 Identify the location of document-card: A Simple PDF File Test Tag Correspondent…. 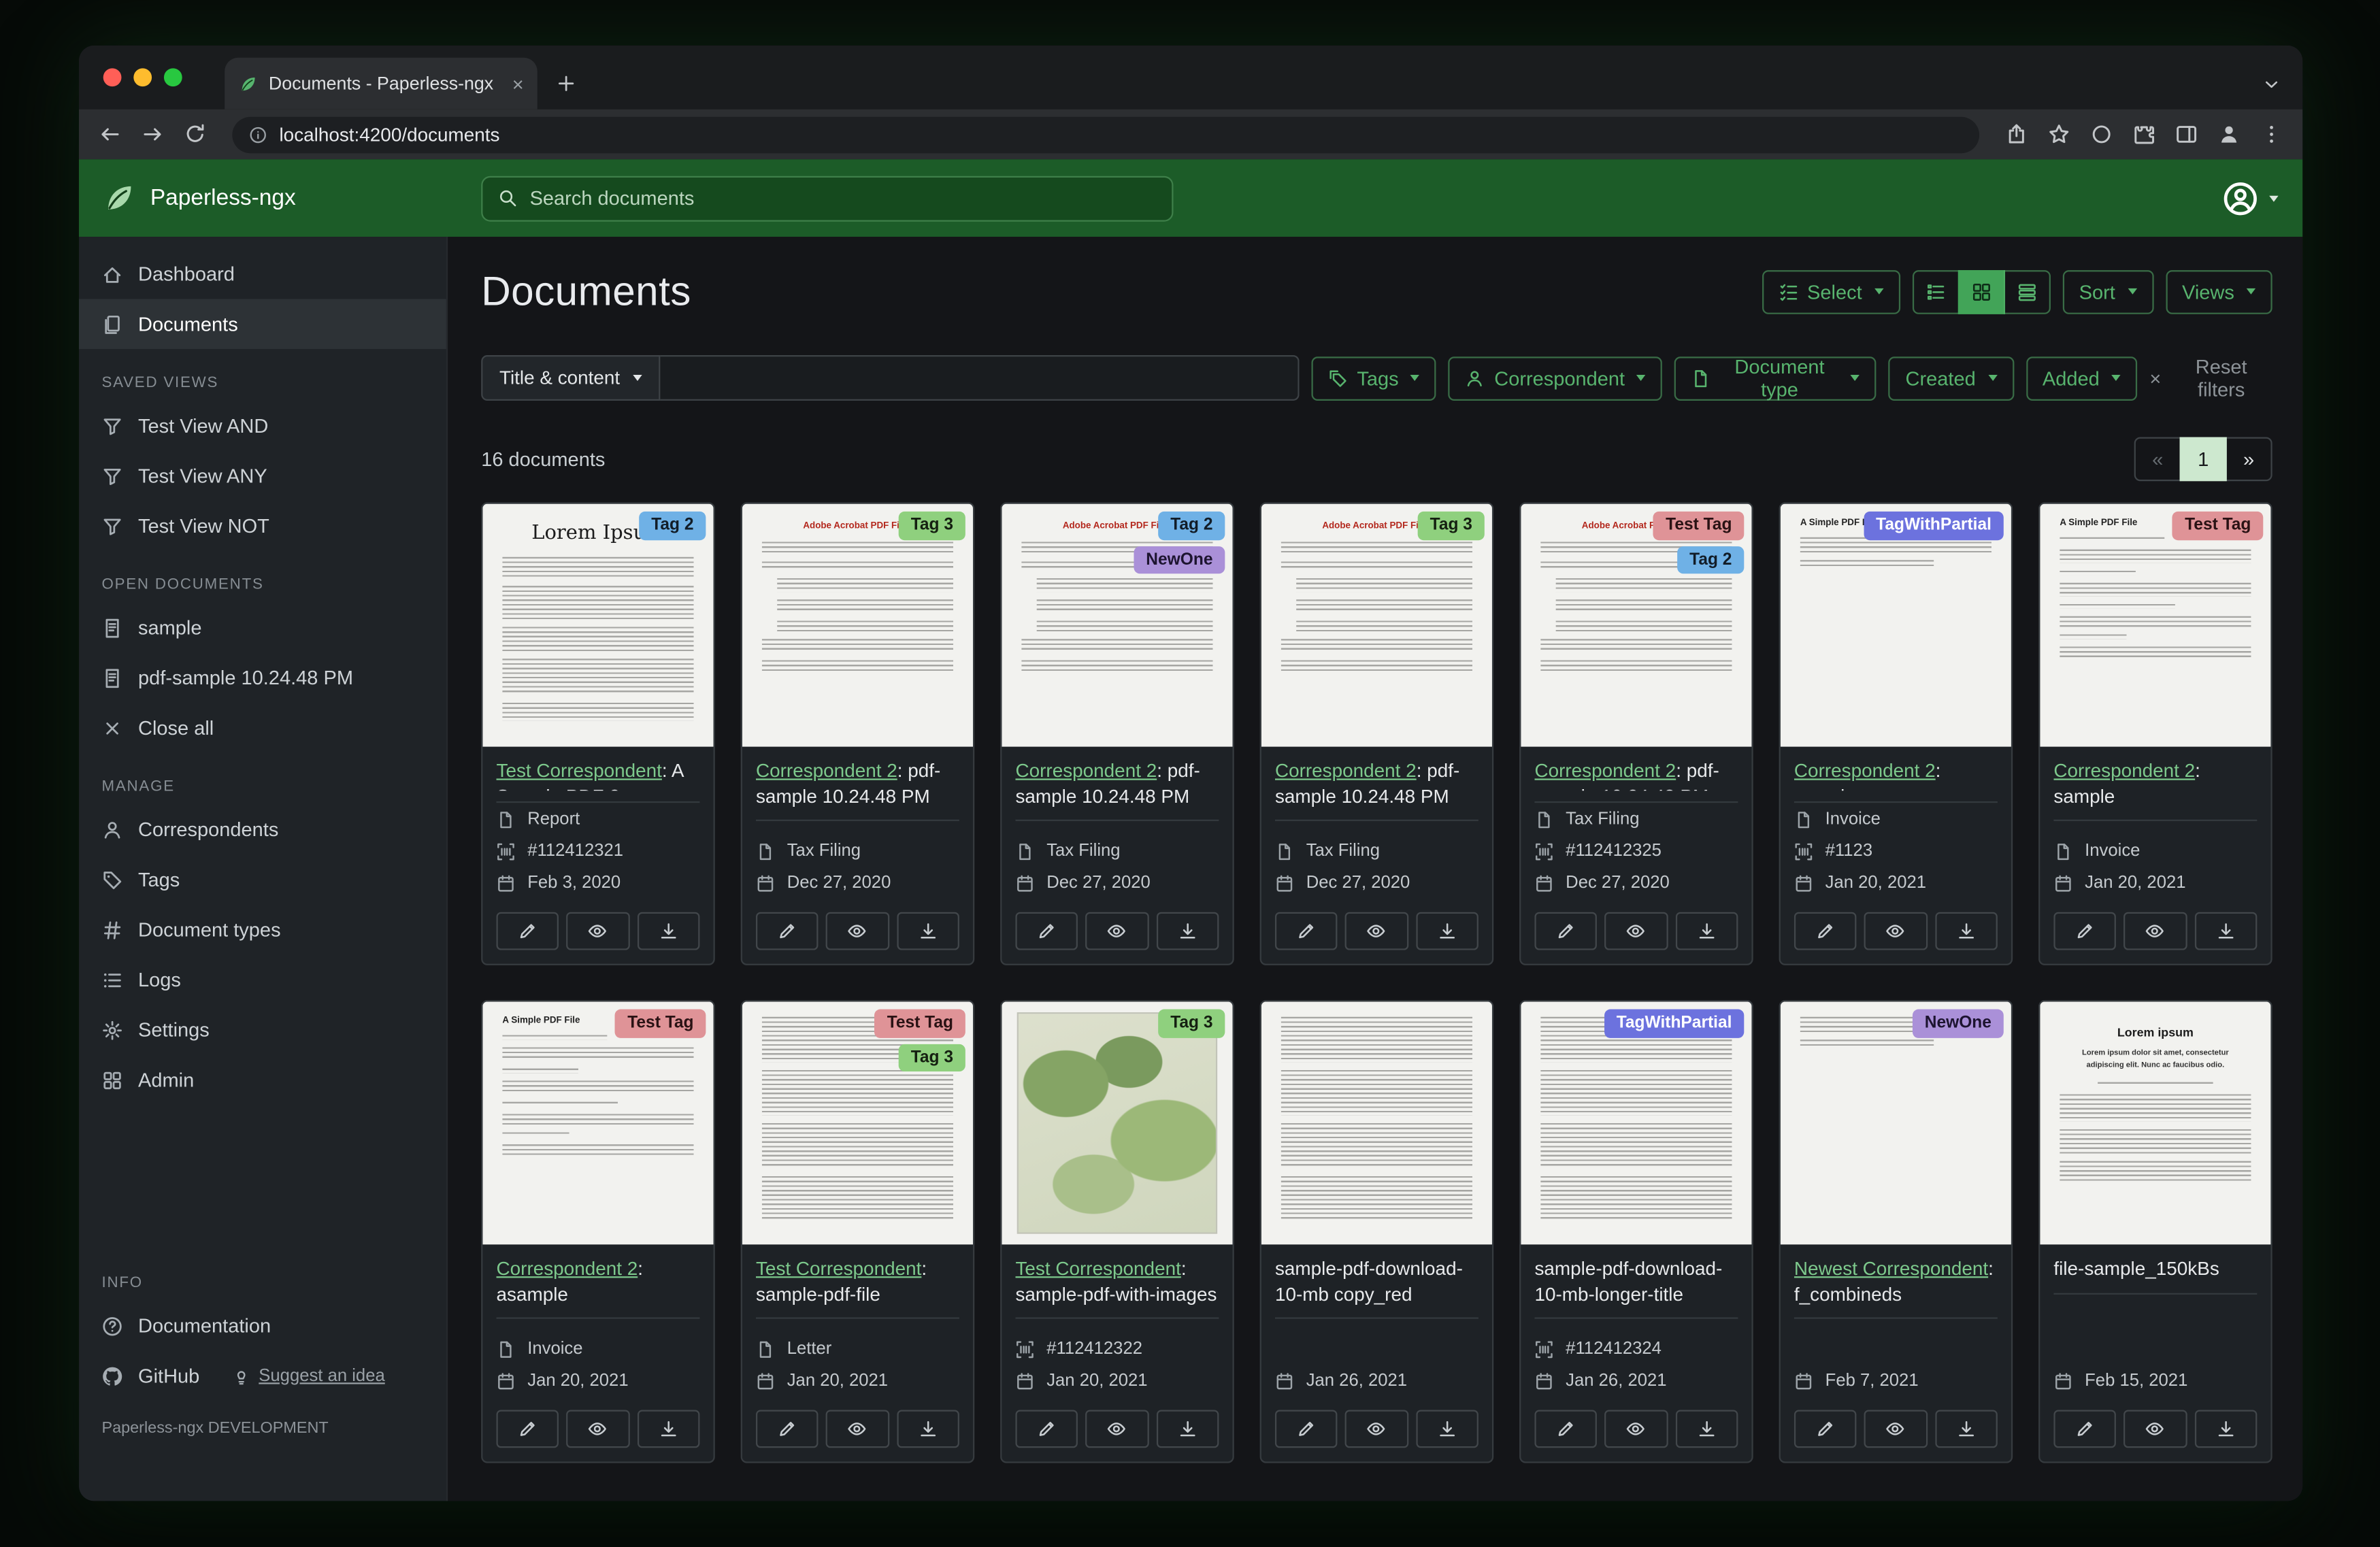
(598, 1233).